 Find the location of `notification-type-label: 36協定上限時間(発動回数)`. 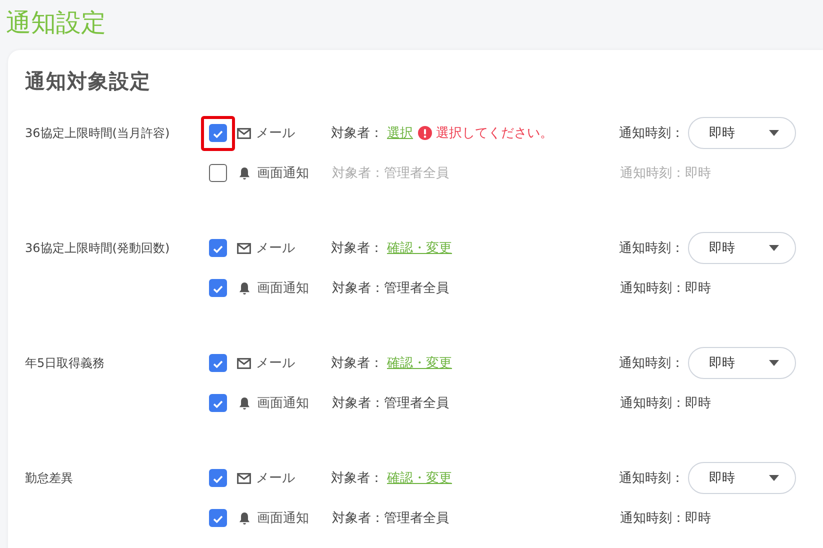

notification-type-label: 36協定上限時間(発動回数) is located at coordinates (98, 248).